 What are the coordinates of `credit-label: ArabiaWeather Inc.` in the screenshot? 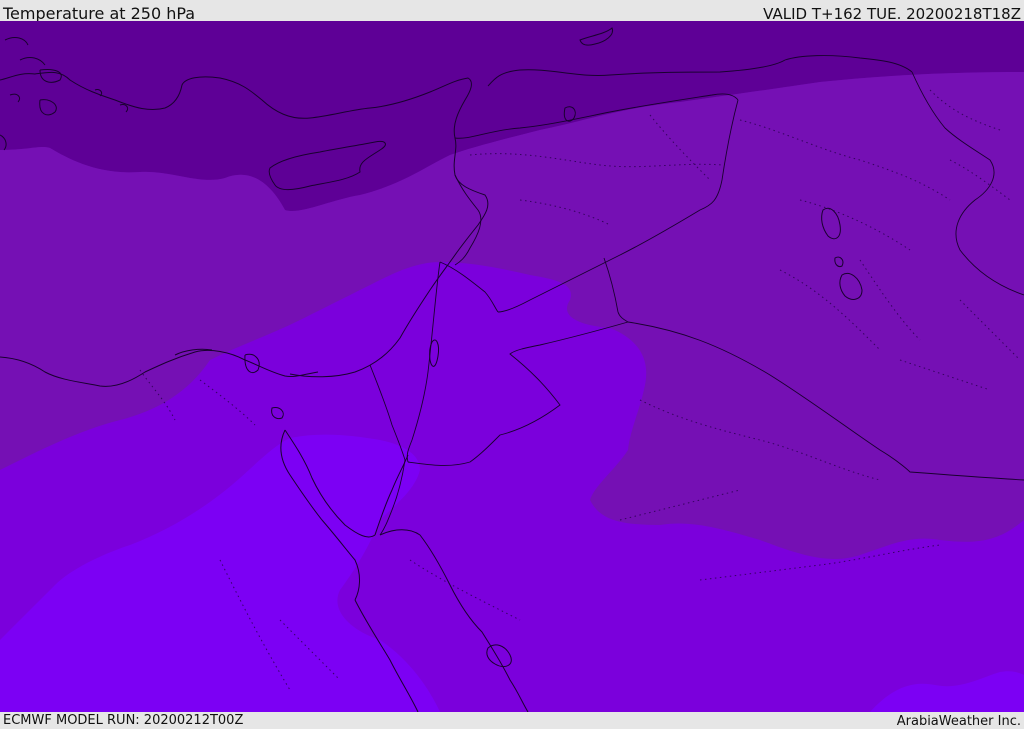 It's located at (958, 721).